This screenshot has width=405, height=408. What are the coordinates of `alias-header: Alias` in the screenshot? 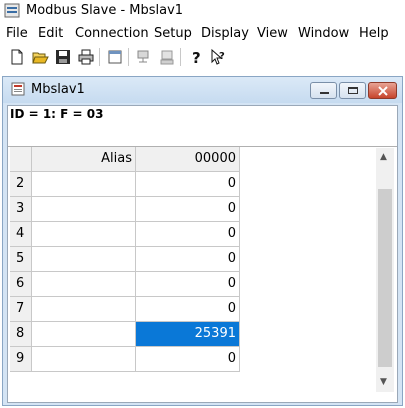 It's located at (84, 159).